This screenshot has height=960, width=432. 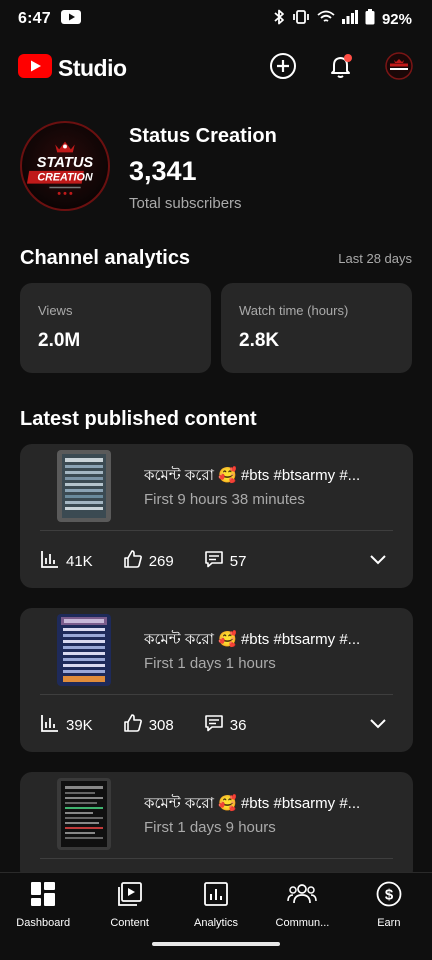 What do you see at coordinates (238, 725) in the screenshot?
I see `comments-count: 36` at bounding box center [238, 725].